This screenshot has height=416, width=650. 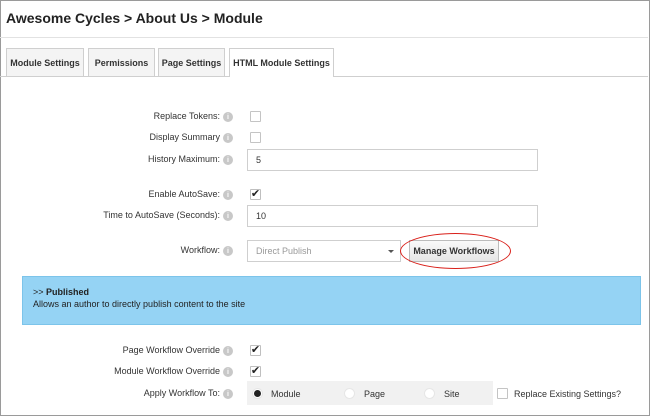 What do you see at coordinates (281, 62) in the screenshot?
I see `tab-html-module-settings: HTML Module Settings` at bounding box center [281, 62].